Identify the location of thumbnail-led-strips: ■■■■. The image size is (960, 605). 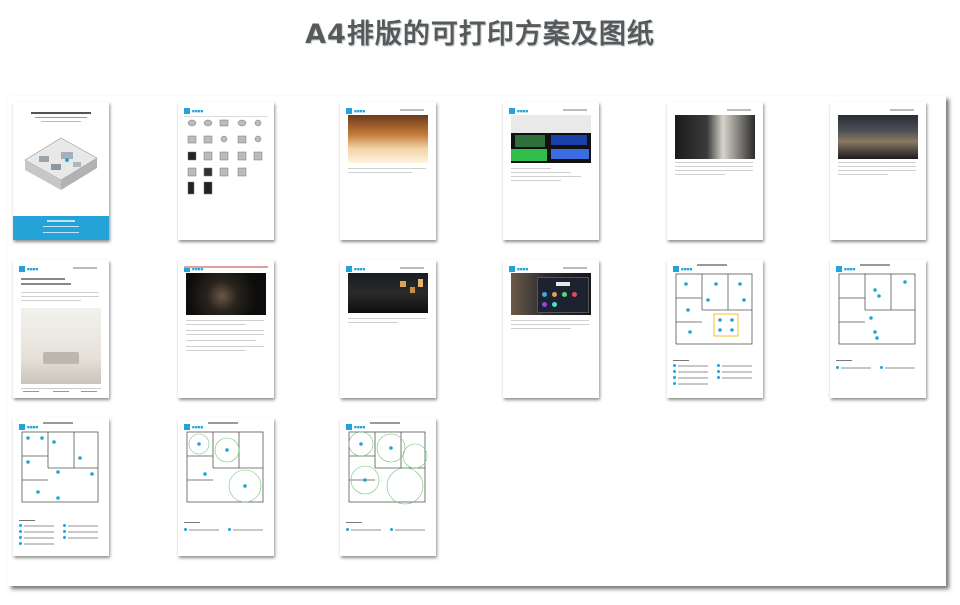
(551, 171).